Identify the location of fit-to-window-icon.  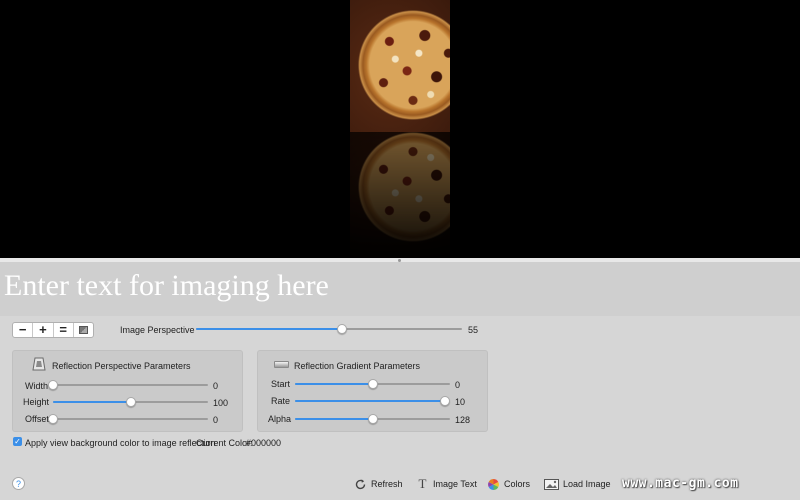
(83, 330).